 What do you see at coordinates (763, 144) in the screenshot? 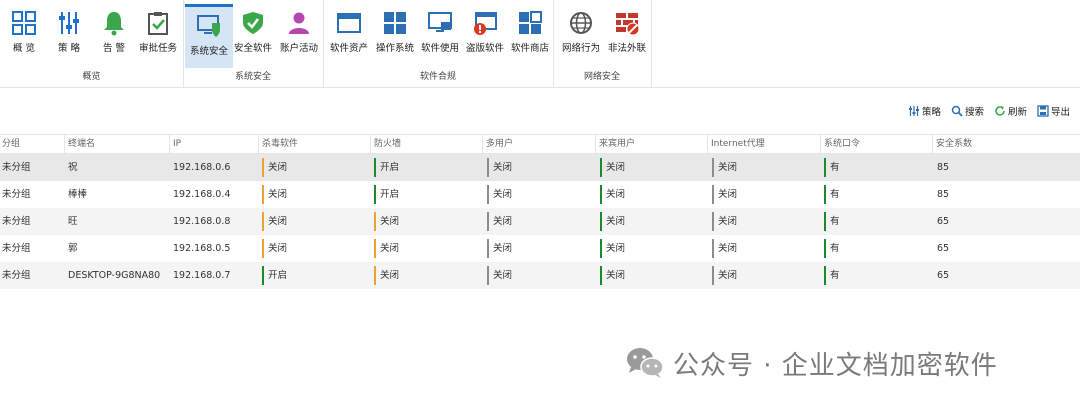
I see `column-header-proxy: Internet代理` at bounding box center [763, 144].